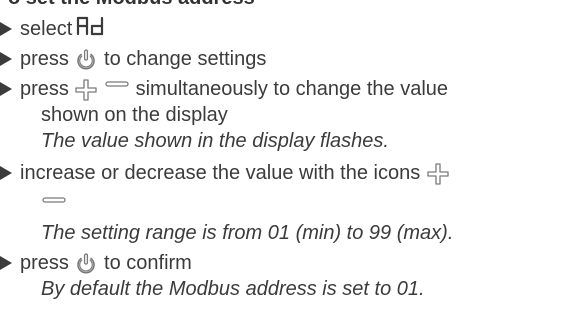  What do you see at coordinates (148, 263) in the screenshot?
I see `step-confirm-suffix: to confirm` at bounding box center [148, 263].